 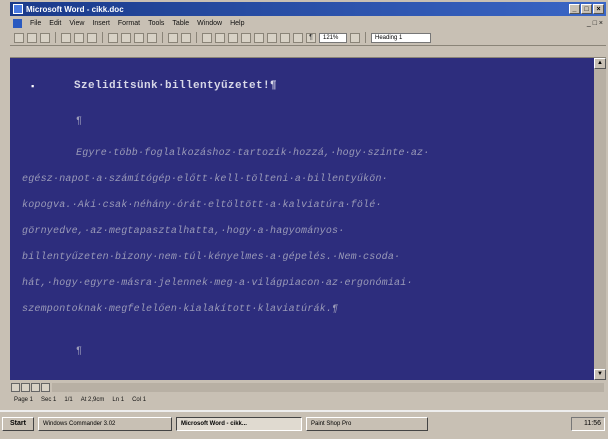 What do you see at coordinates (45, 387) in the screenshot?
I see `outline-view-icon` at bounding box center [45, 387].